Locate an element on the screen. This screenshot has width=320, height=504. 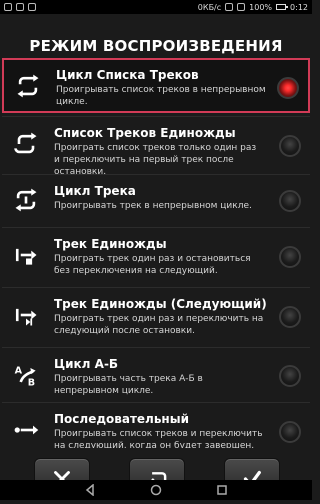
mode-name: Последовательный is located at coordinates (121, 419).